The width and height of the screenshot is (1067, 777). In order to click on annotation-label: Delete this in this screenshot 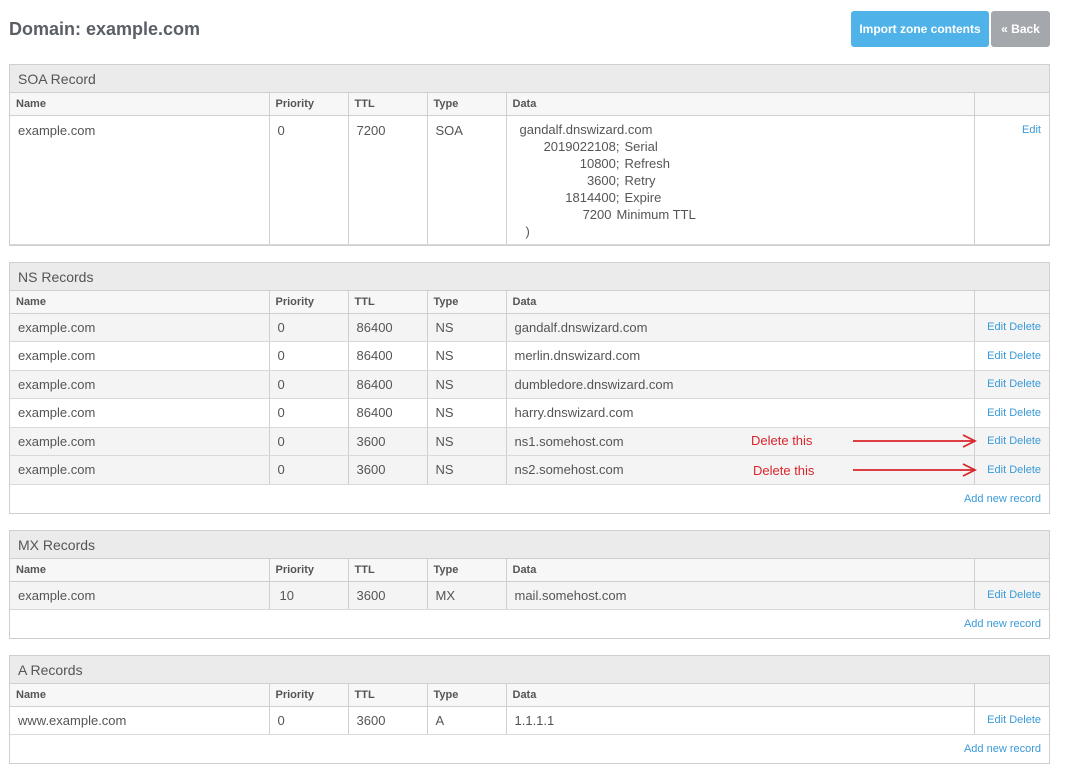, I will do `click(784, 470)`.